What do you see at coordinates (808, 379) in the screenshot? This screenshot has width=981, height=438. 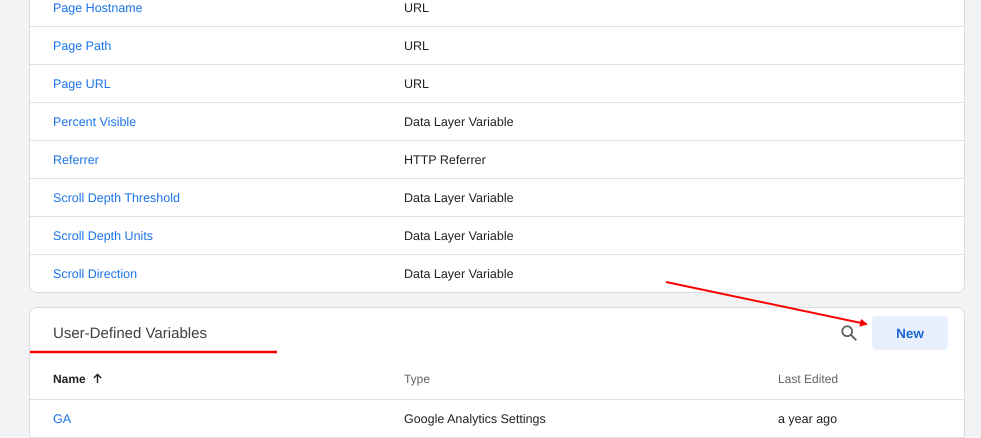 I see `column-header: Last Edited` at bounding box center [808, 379].